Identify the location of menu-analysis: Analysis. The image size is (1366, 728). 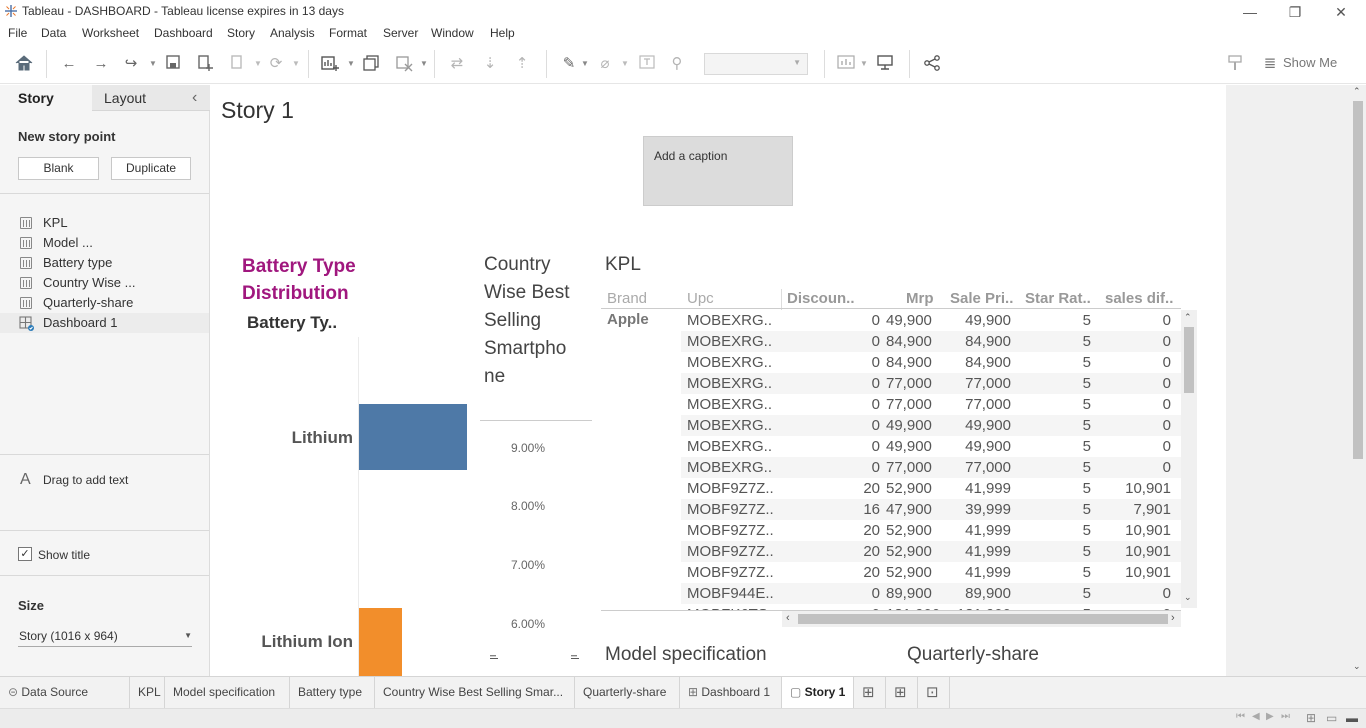
(292, 33).